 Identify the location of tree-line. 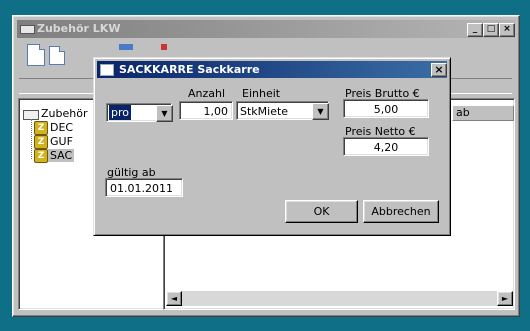
(32, 139).